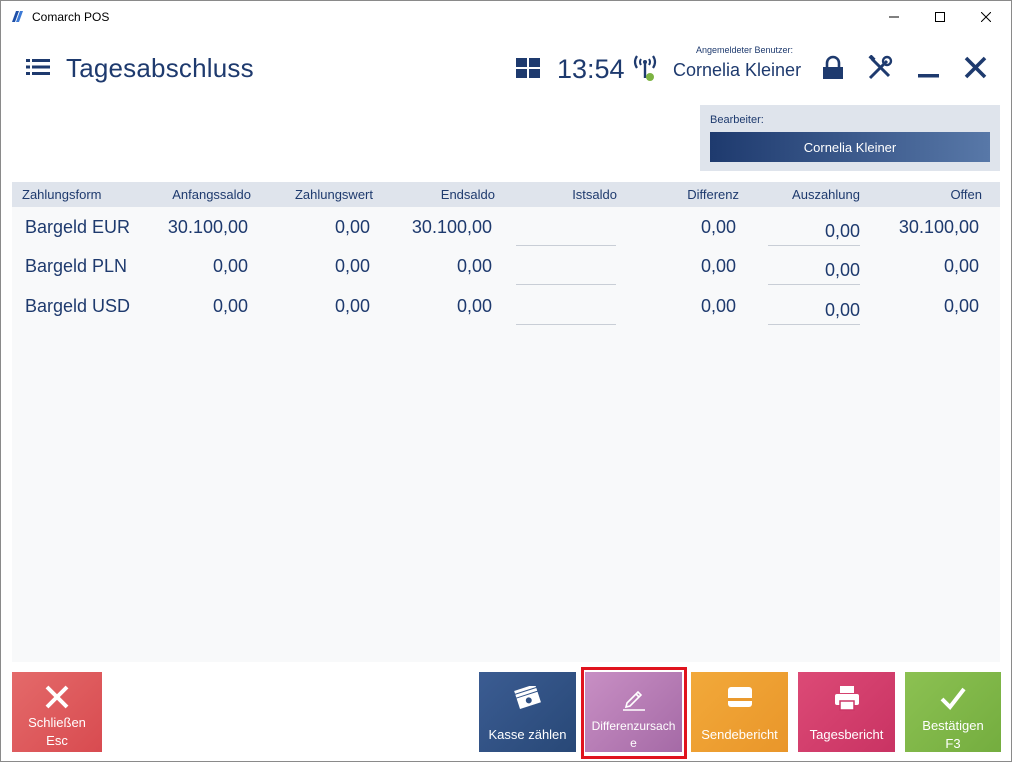 Image resolution: width=1012 pixels, height=762 pixels. Describe the element at coordinates (62, 194) in the screenshot. I see `column-header-payment-form: Zahlungsform` at that location.